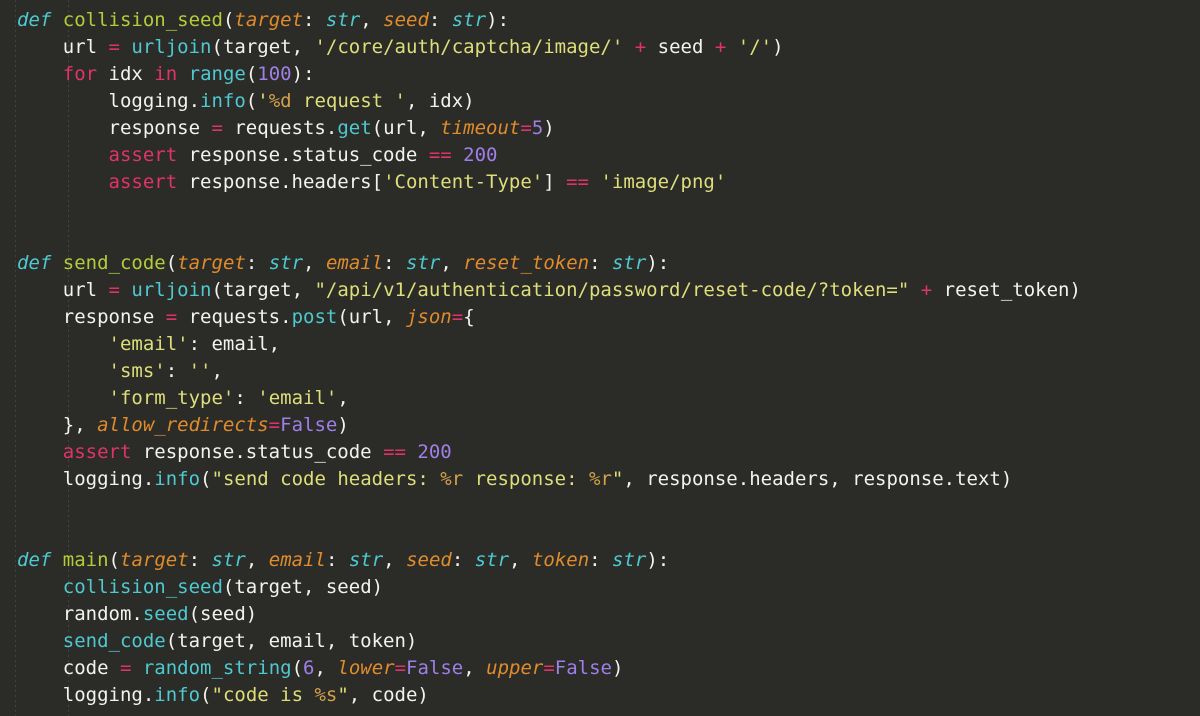  I want to click on code-token-plain: reset_token), so click(1006, 290).